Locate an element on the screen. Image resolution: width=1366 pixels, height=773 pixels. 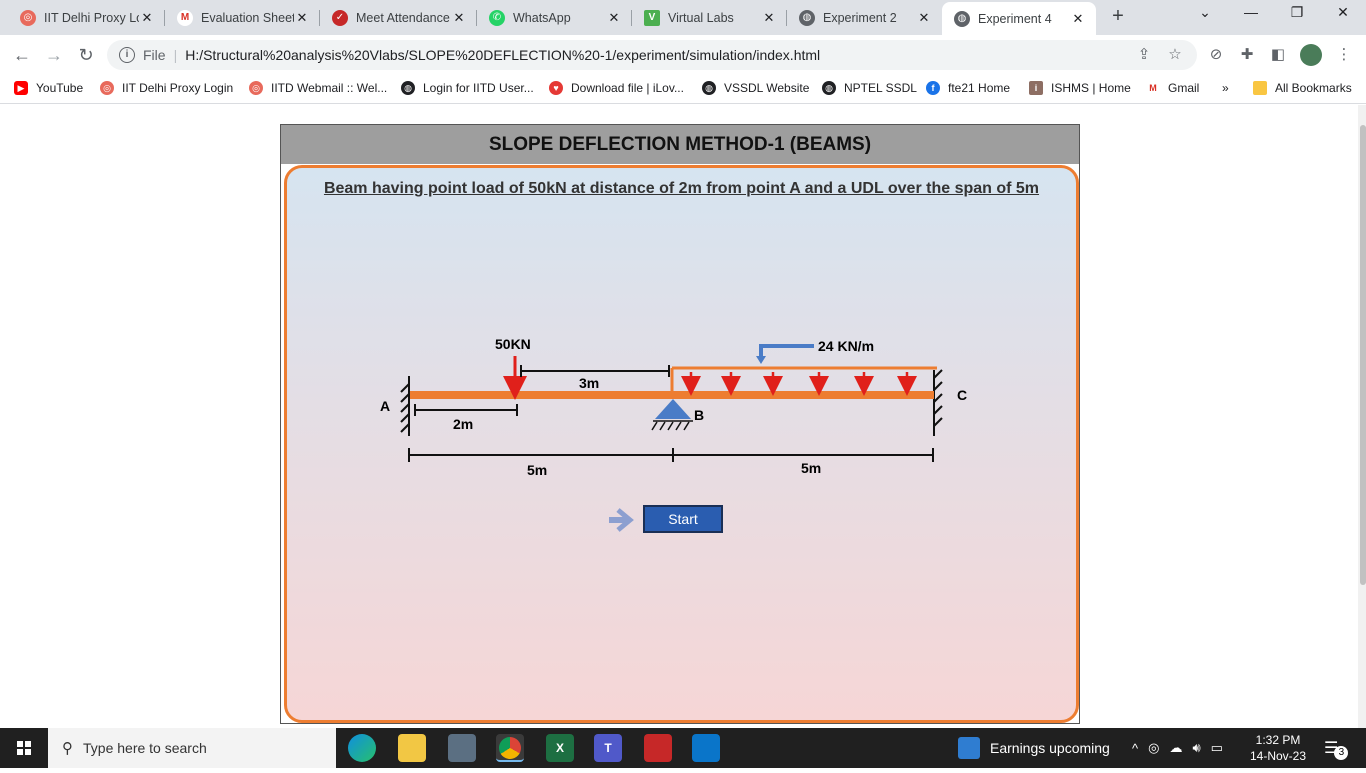
youtube-icon: ▶ is located at coordinates (21, 88).